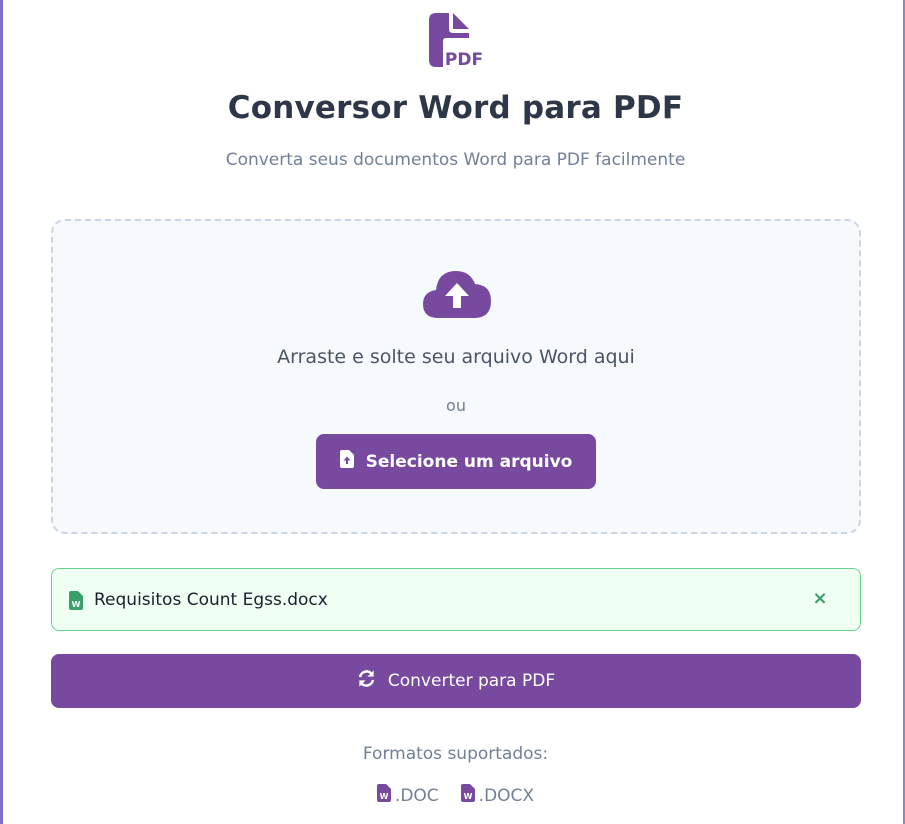 This screenshot has width=905, height=824. I want to click on format-label: .DOC, so click(416, 795).